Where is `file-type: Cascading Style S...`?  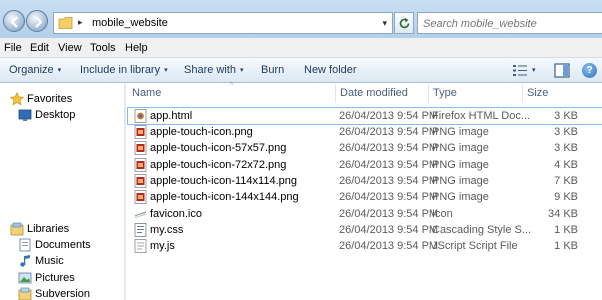
file-type: Cascading Style S... is located at coordinates (482, 230).